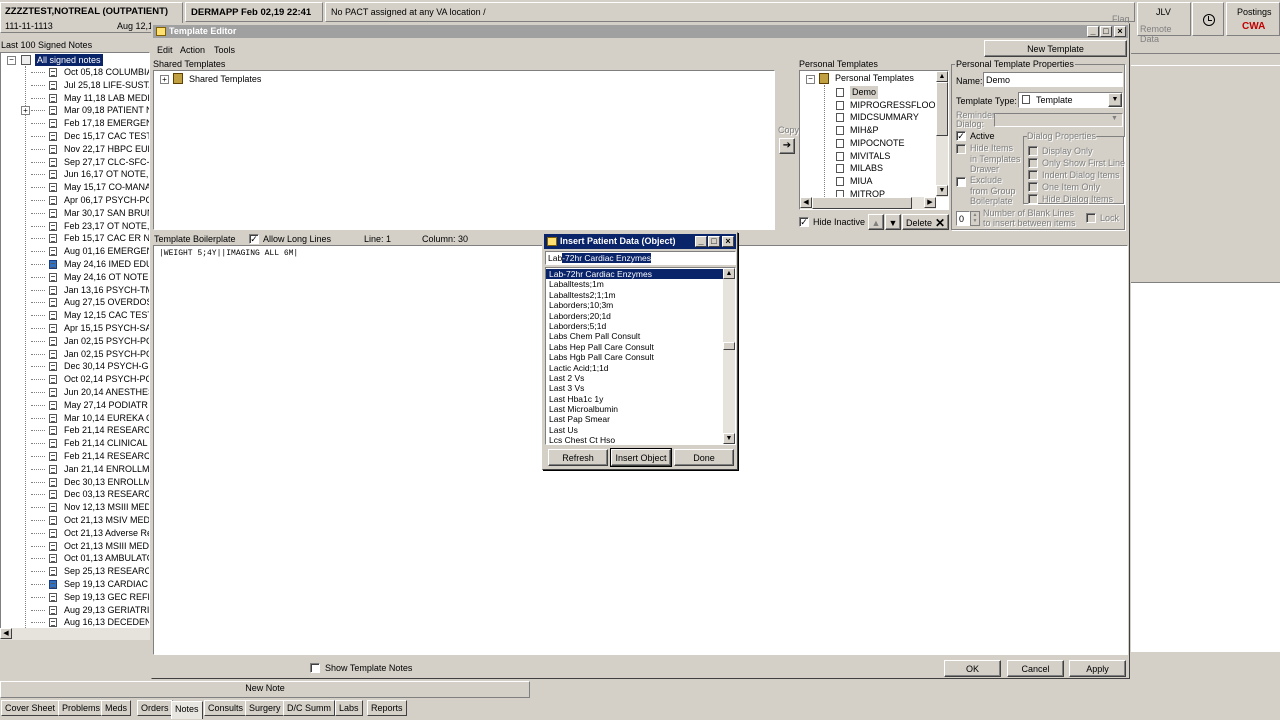 This screenshot has height=720, width=1280. Describe the element at coordinates (11, 60) in the screenshot. I see `tree-collapse-toggle: −` at that location.